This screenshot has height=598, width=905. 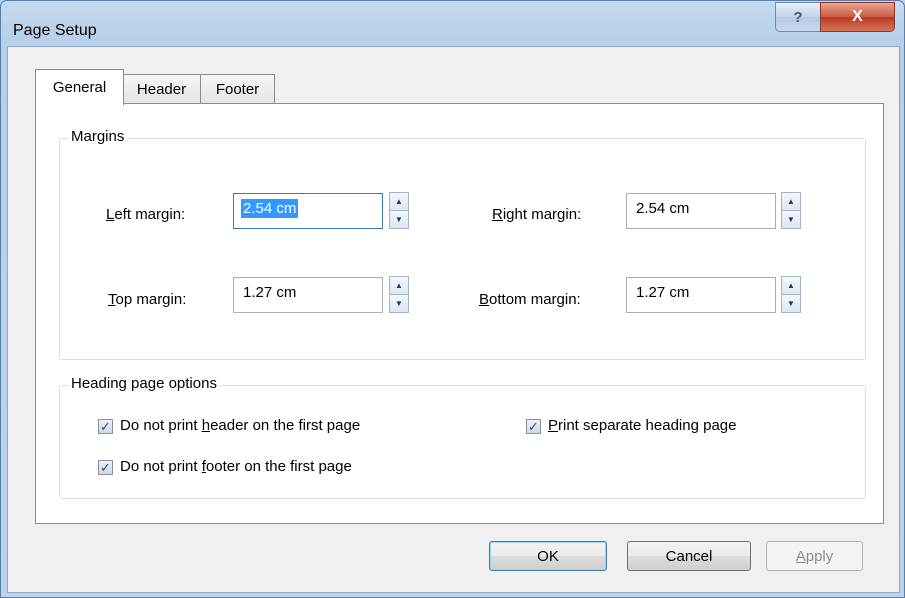 I want to click on heading-options-group-label: Heading page options, so click(x=144, y=383).